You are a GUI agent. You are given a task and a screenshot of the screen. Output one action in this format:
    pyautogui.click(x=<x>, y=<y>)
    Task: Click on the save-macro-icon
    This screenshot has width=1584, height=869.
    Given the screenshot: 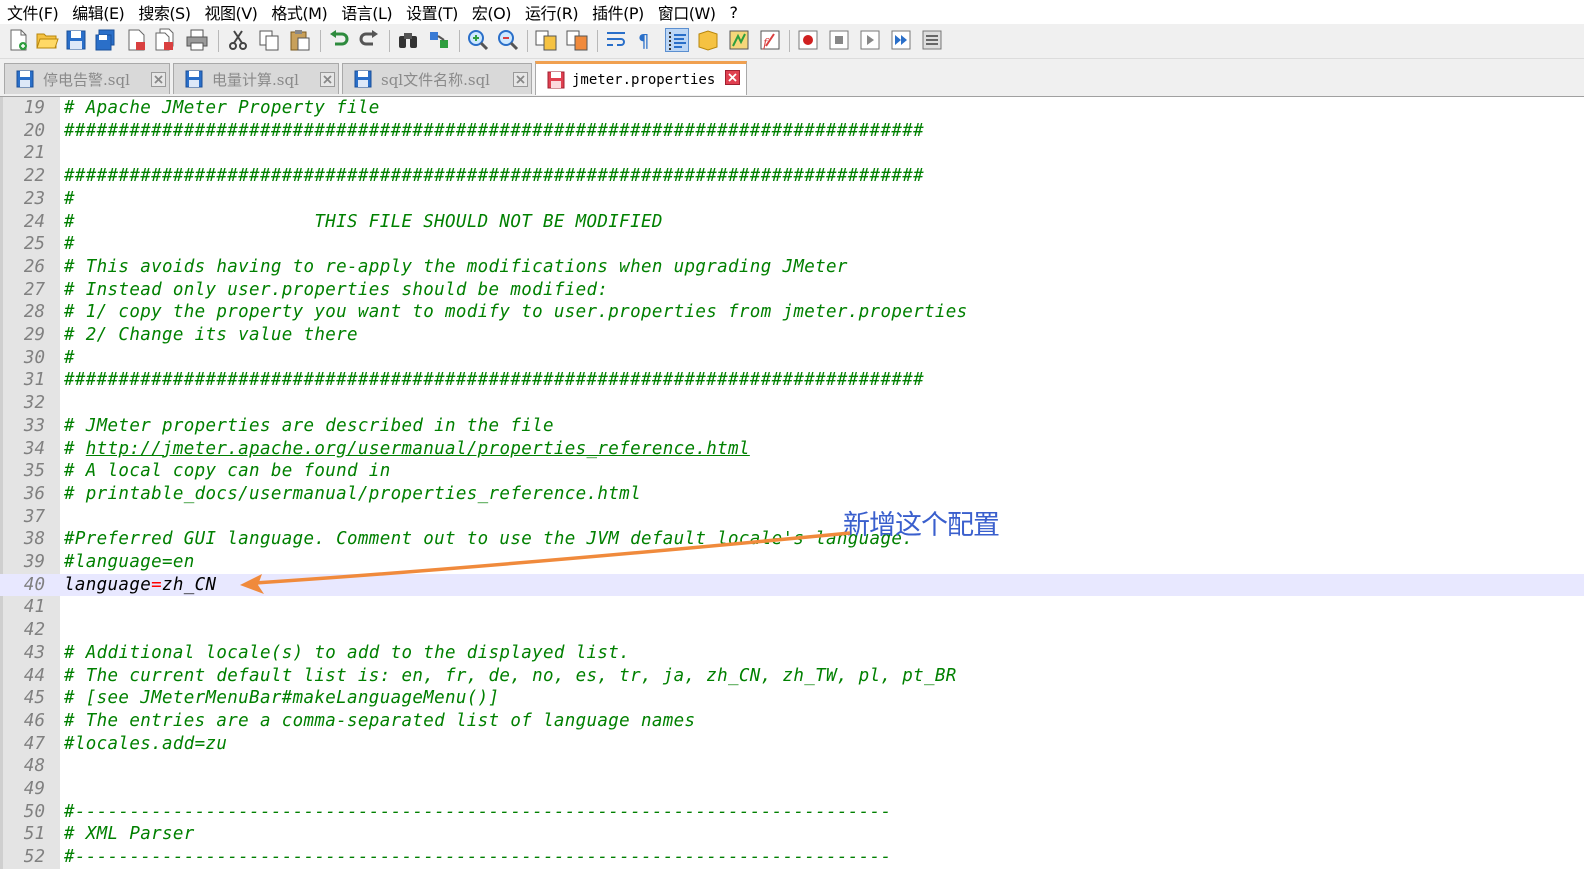 What is the action you would take?
    pyautogui.click(x=932, y=40)
    